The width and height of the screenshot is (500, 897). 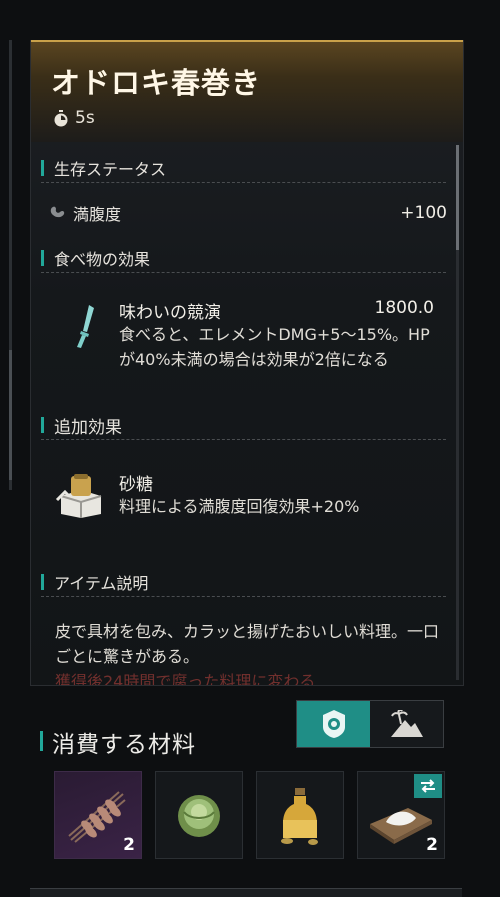 I want to click on bonus-description: 料理による満腹度回復効果+20%, so click(x=239, y=506).